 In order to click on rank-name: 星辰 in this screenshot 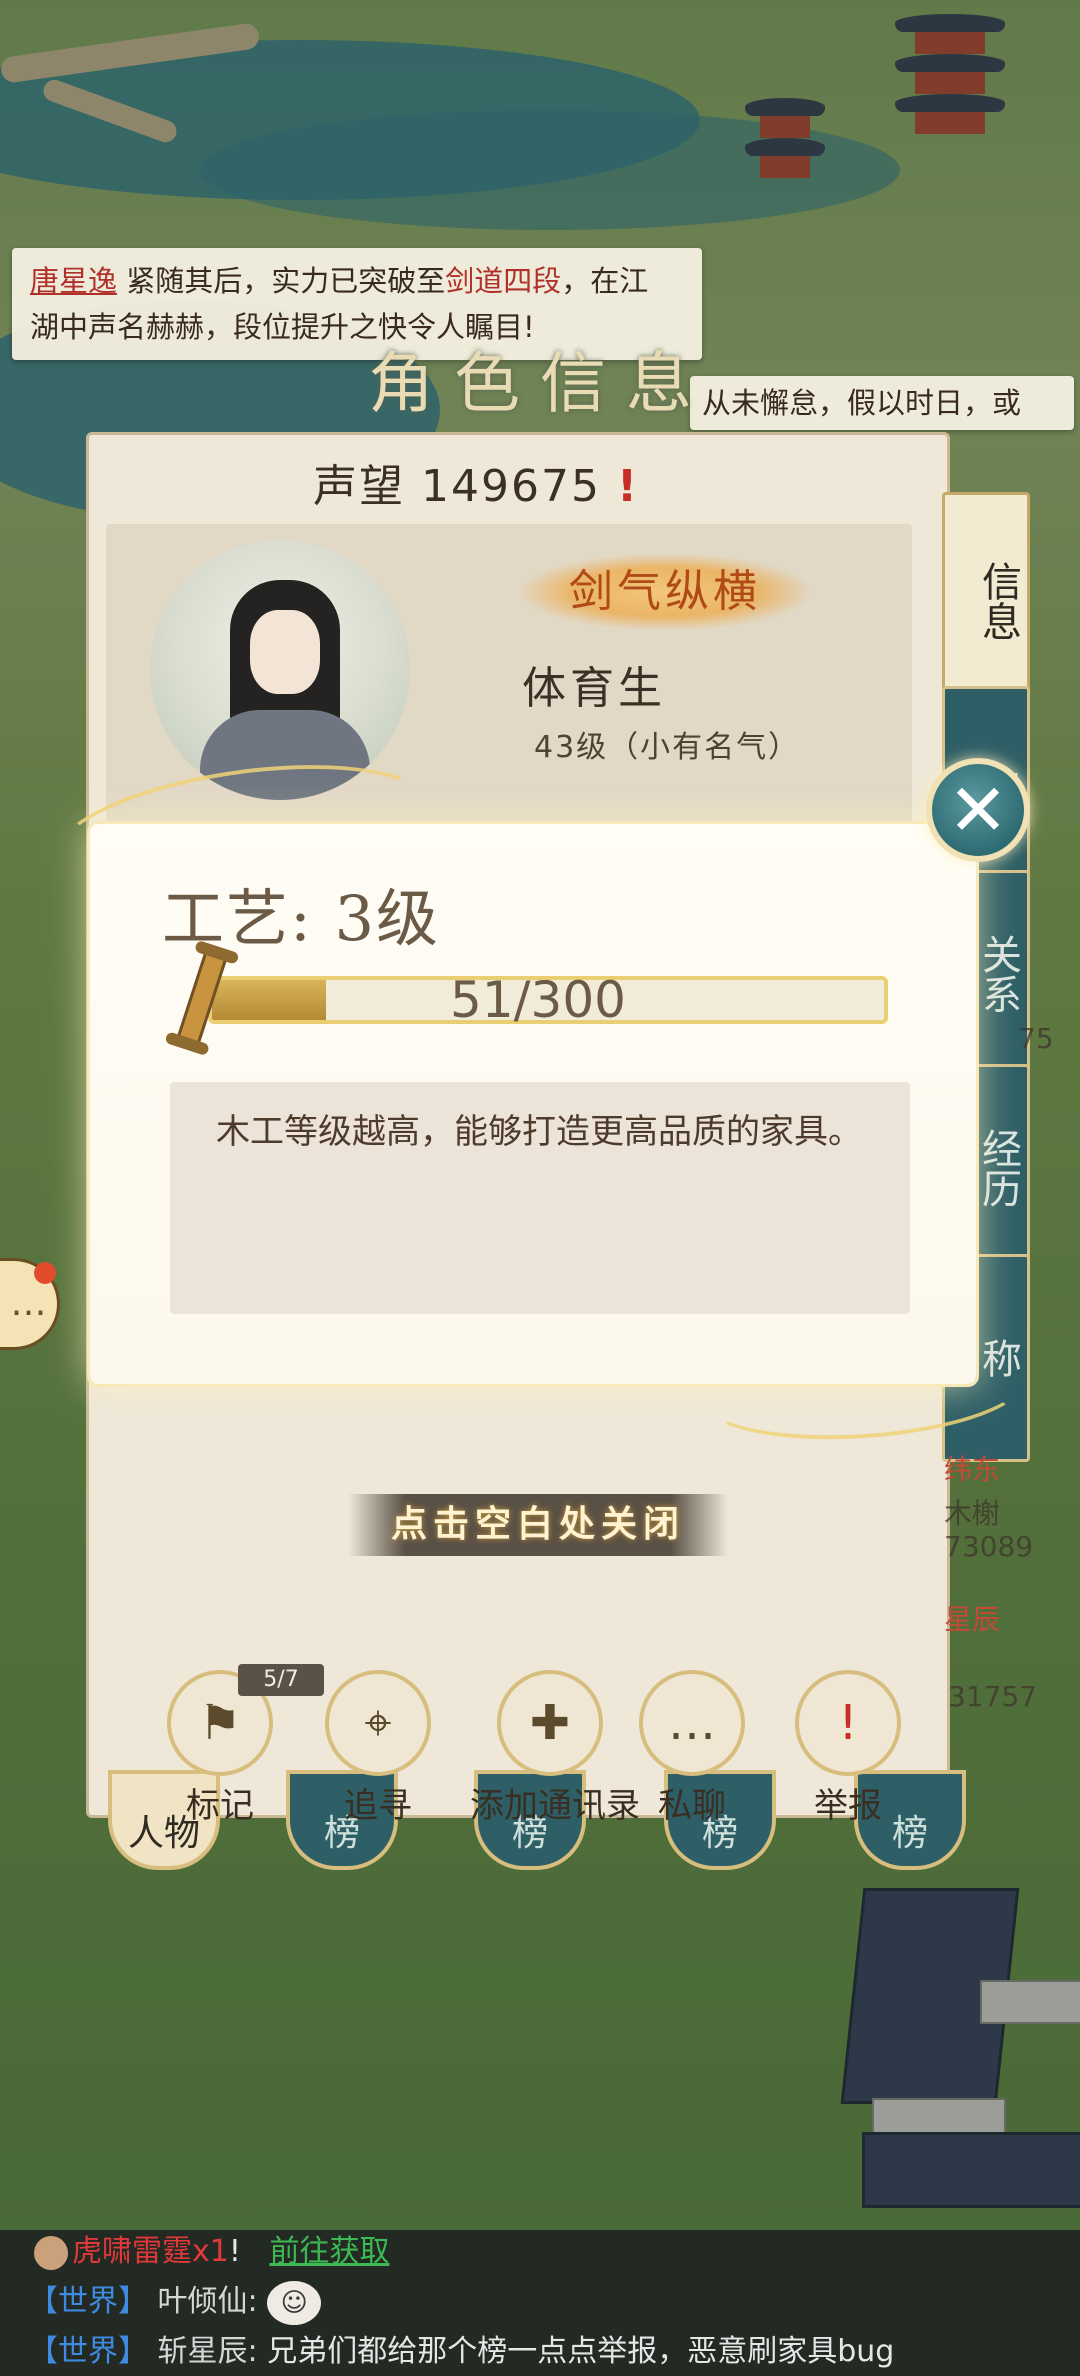, I will do `click(972, 1619)`.